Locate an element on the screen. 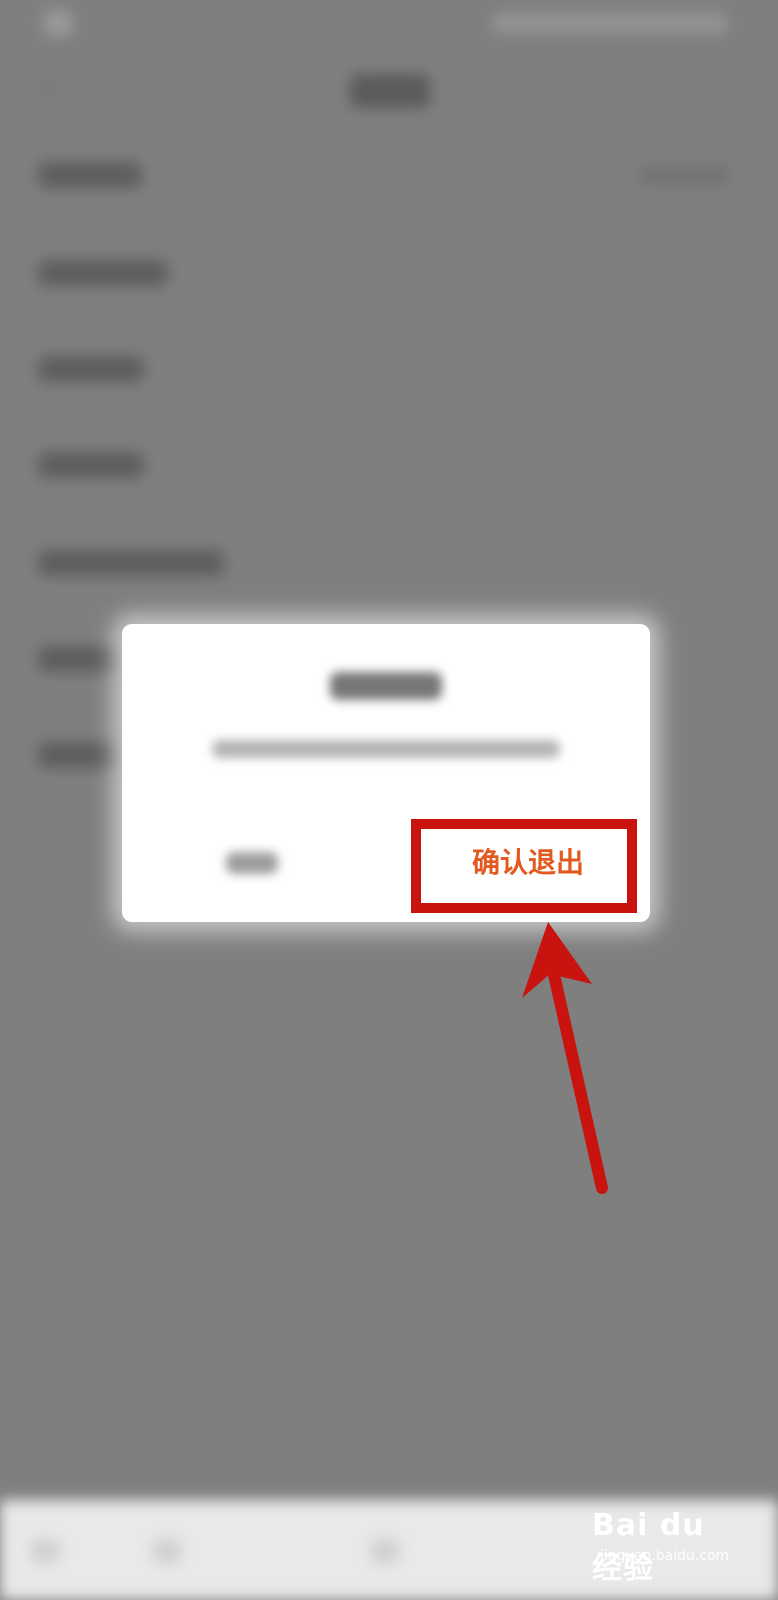  status-app-icon is located at coordinates (58, 23).